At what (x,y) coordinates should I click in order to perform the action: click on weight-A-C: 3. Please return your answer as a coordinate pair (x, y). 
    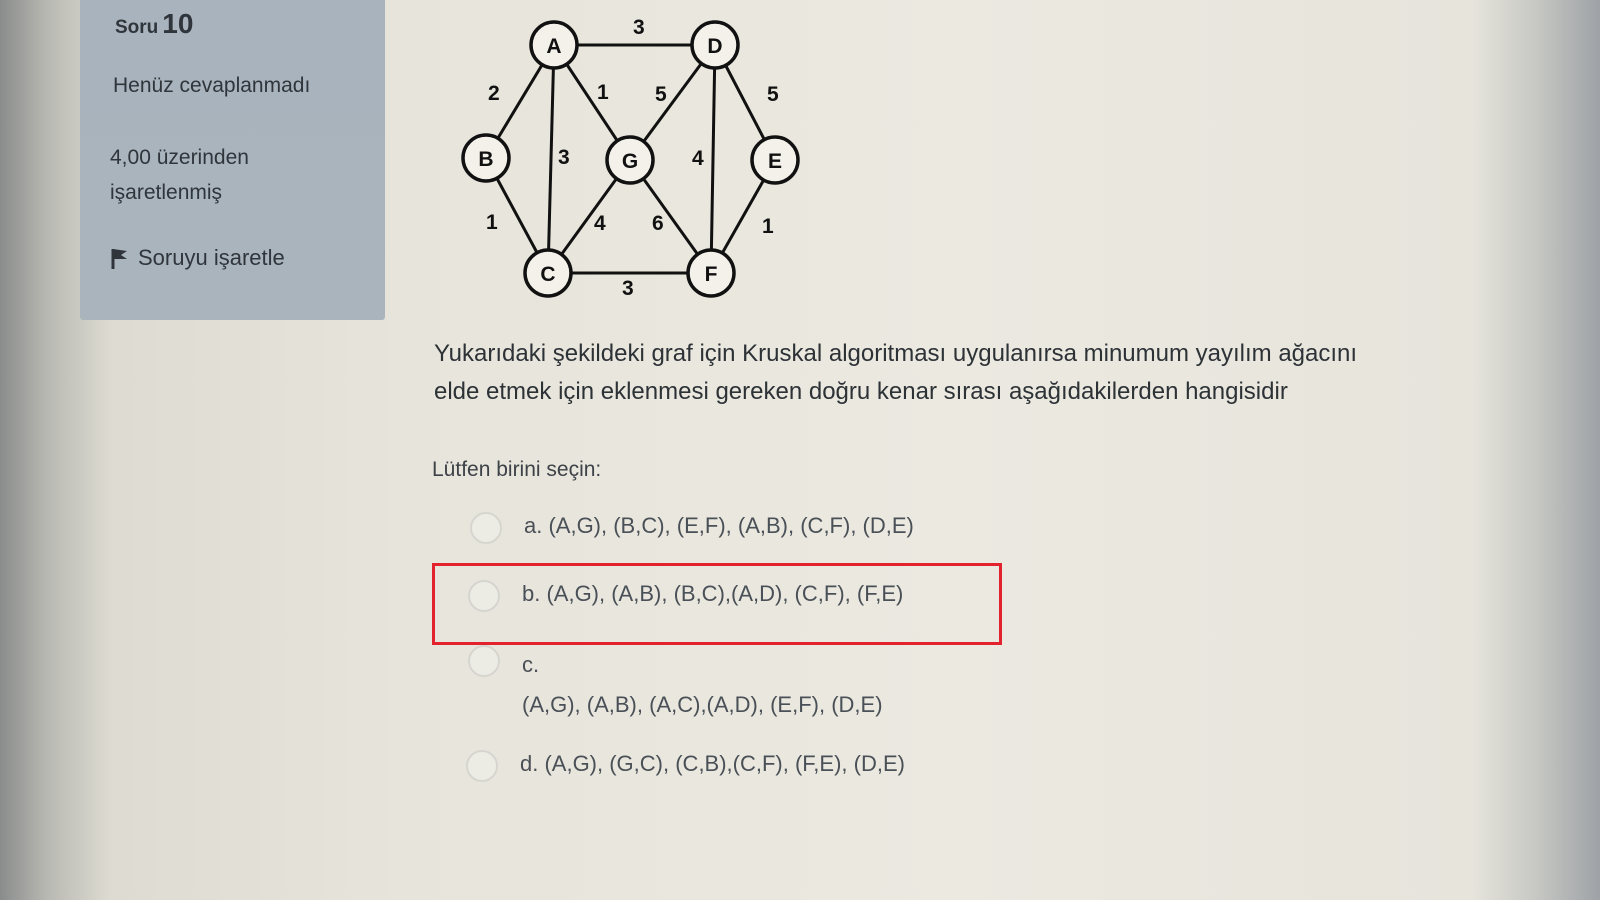
    Looking at the image, I should click on (564, 157).